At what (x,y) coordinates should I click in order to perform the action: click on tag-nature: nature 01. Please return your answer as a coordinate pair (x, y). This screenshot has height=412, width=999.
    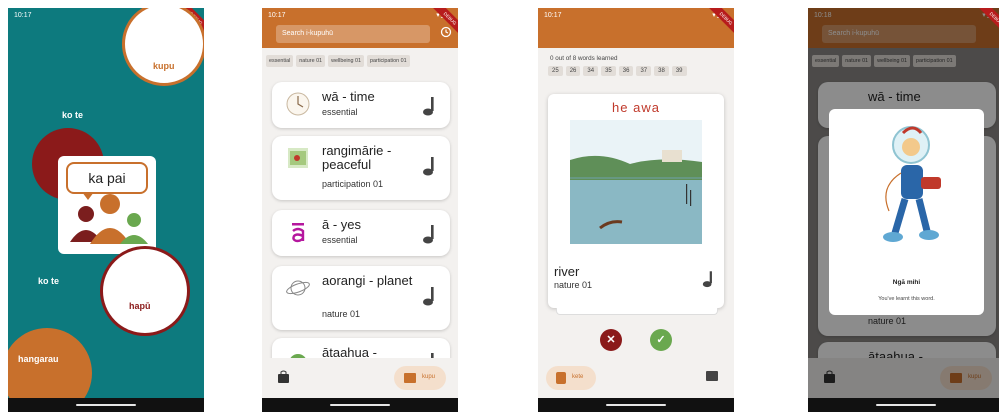
    Looking at the image, I should click on (311, 61).